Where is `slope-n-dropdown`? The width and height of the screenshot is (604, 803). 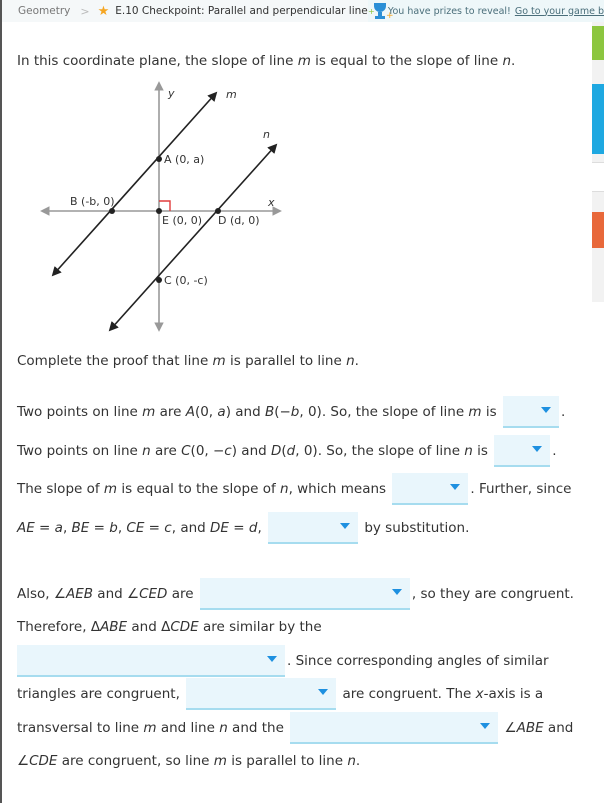 slope-n-dropdown is located at coordinates (522, 451).